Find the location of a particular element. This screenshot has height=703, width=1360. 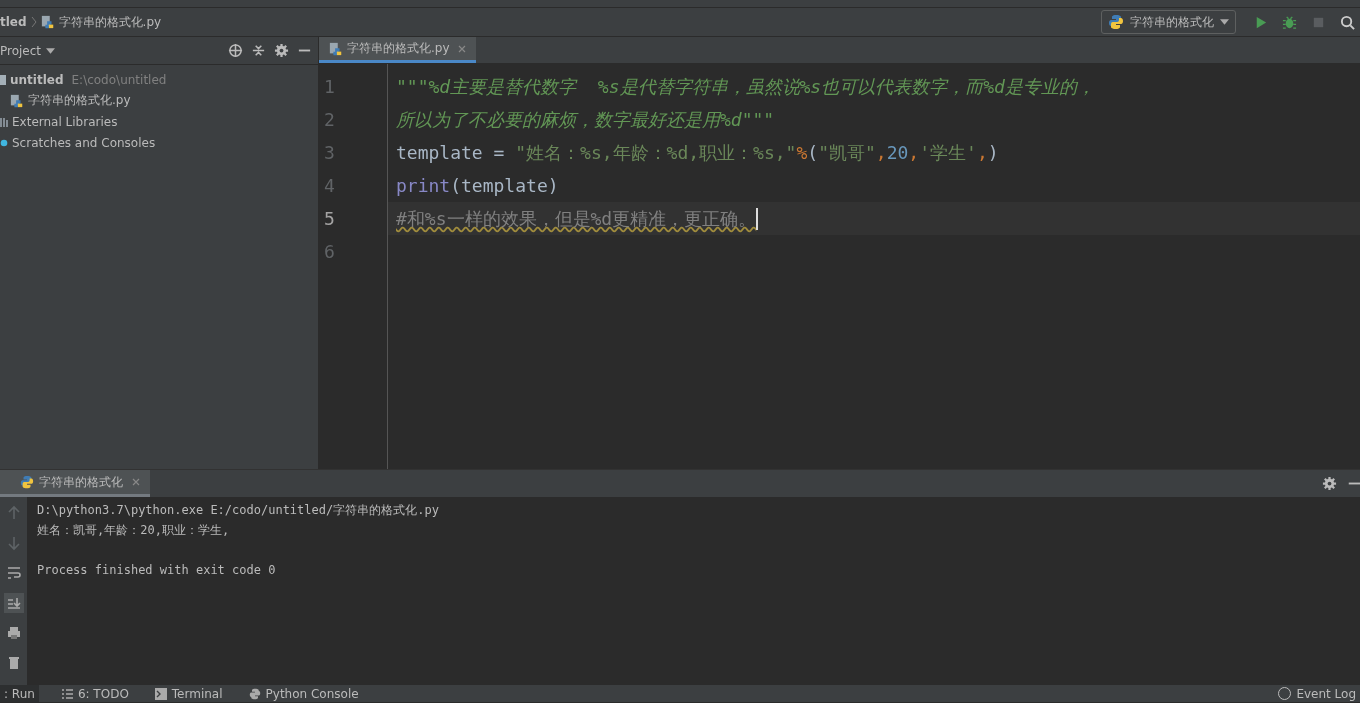

code-token: ( is located at coordinates (813, 153).